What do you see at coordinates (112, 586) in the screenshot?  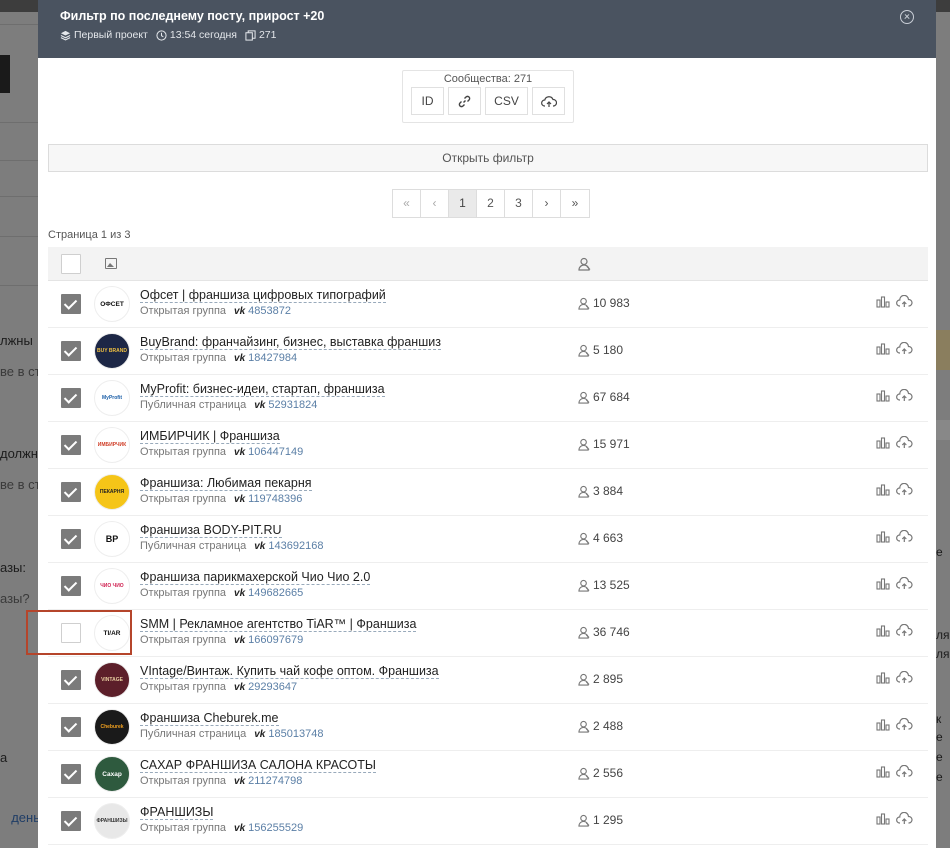 I see `avatar-text: ЧИО ЧИО` at bounding box center [112, 586].